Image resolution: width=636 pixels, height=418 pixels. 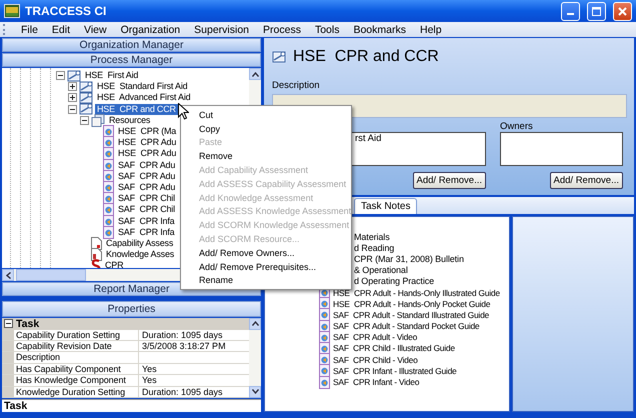 What do you see at coordinates (65, 11) in the screenshot?
I see `window-title: TRACCESS CI` at bounding box center [65, 11].